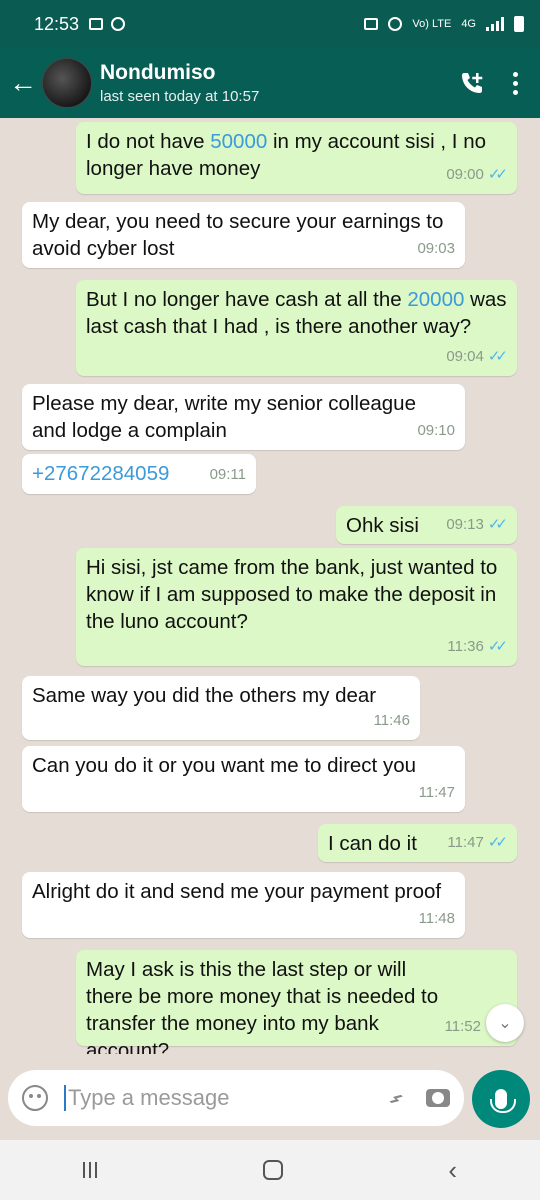  Describe the element at coordinates (236, 1098) in the screenshot. I see `message-input: Type a message ⌁` at that location.